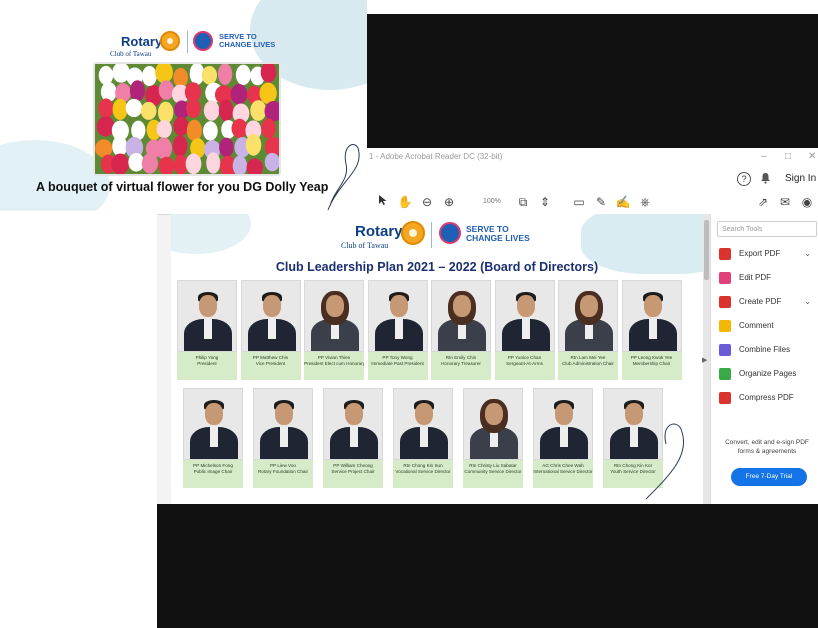 The width and height of the screenshot is (818, 628). Describe the element at coordinates (601, 202) in the screenshot. I see `pen-icon: ✎` at that location.